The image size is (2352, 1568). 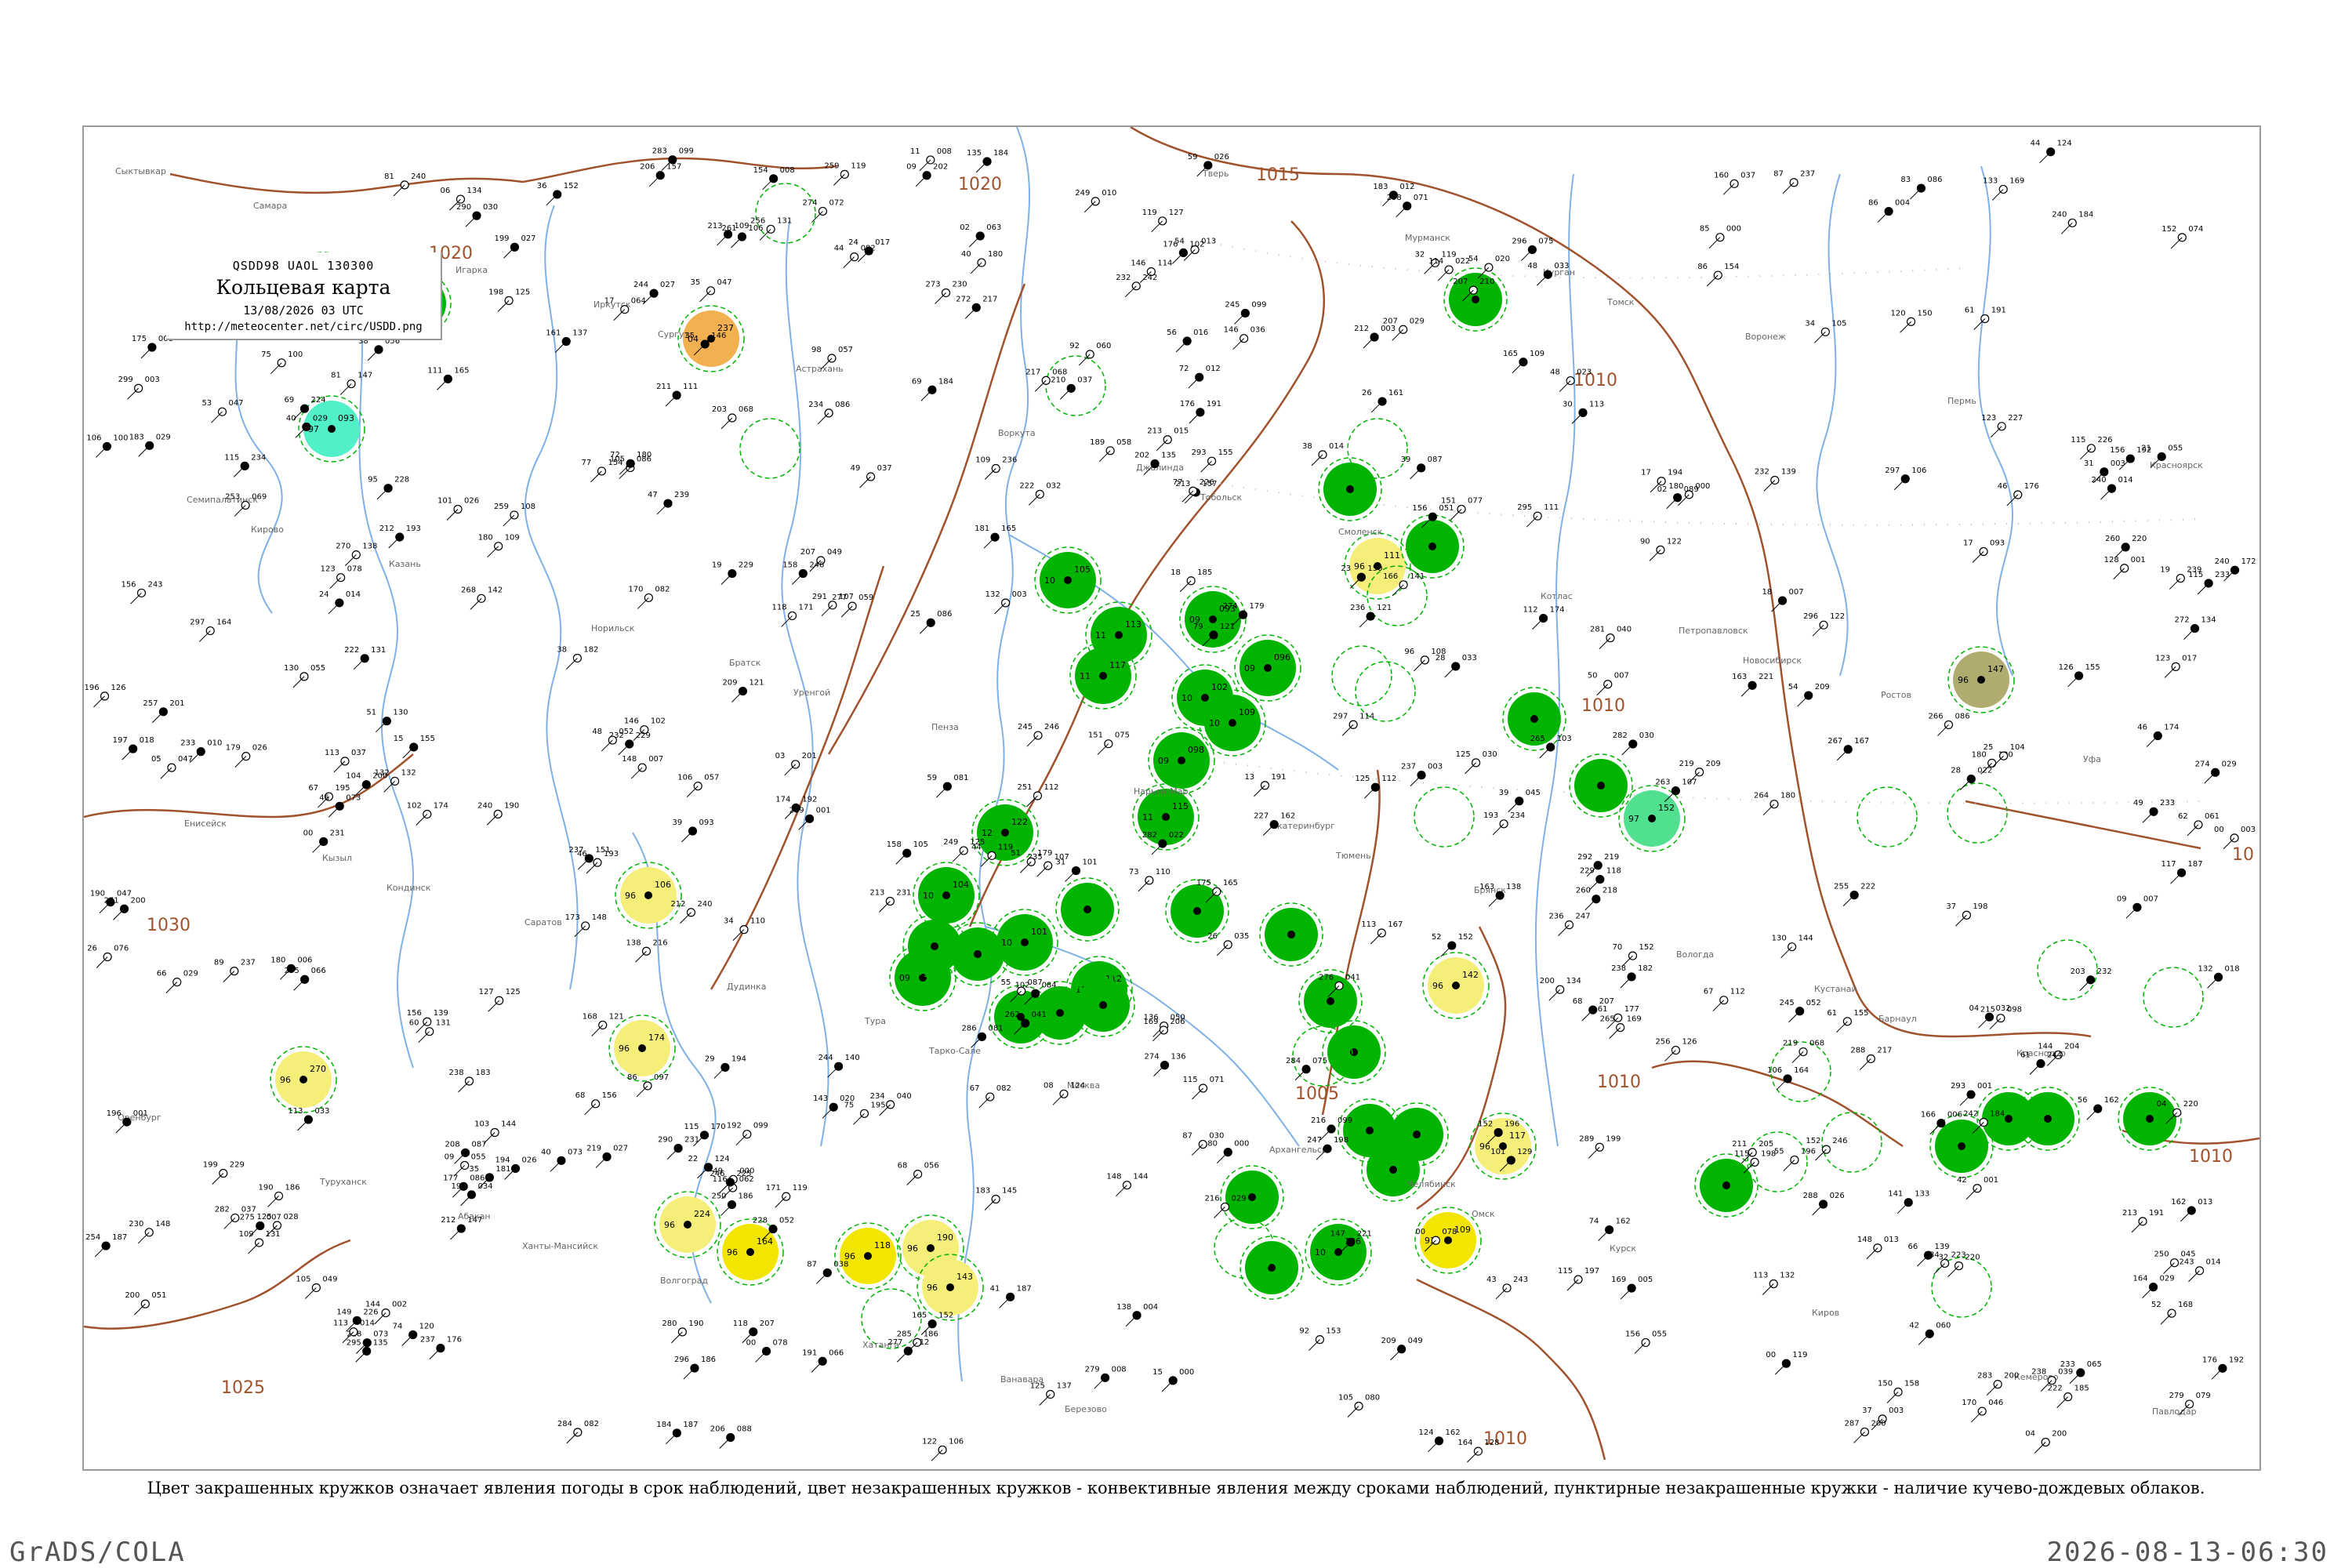 What do you see at coordinates (1020, 822) in the screenshot?
I see `pressure-label: 122` at bounding box center [1020, 822].